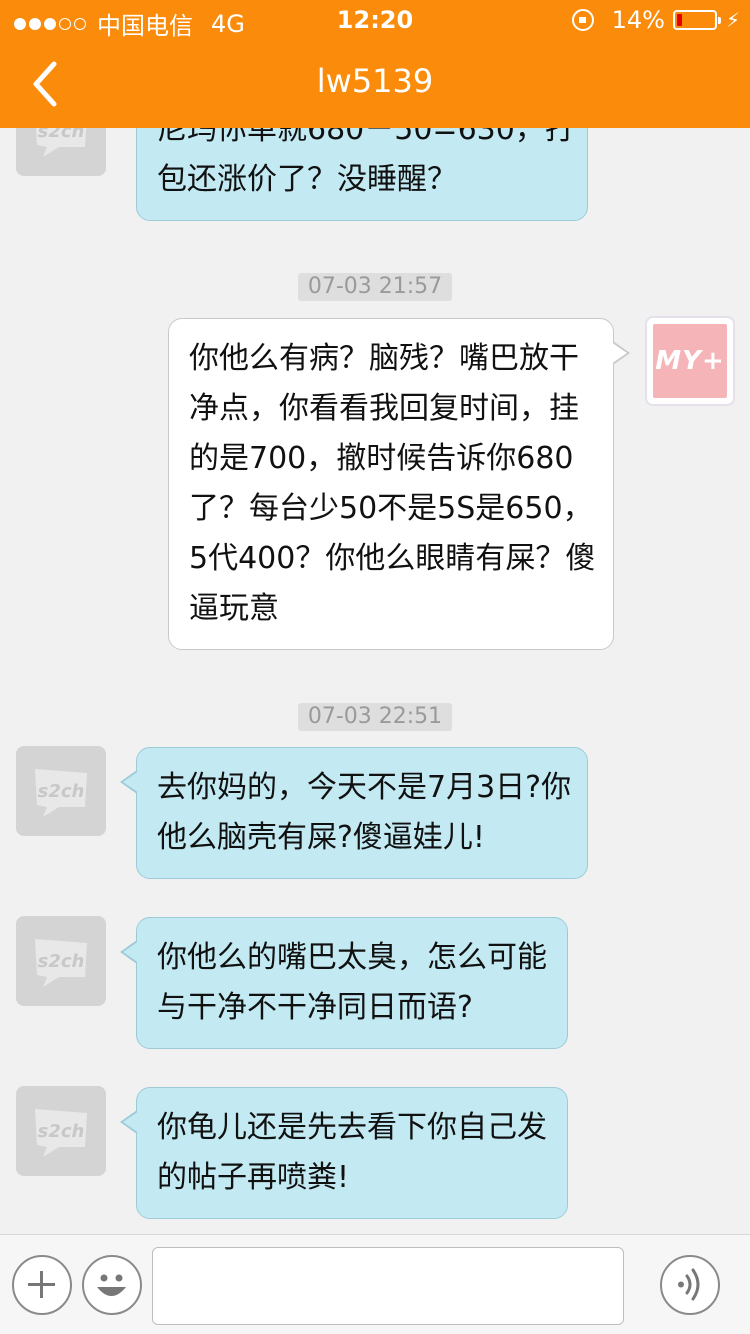 Image resolution: width=750 pixels, height=1334 pixels. What do you see at coordinates (392, 558) in the screenshot?
I see `message-line: 5代400？你他么眼睛有屎？傻` at bounding box center [392, 558].